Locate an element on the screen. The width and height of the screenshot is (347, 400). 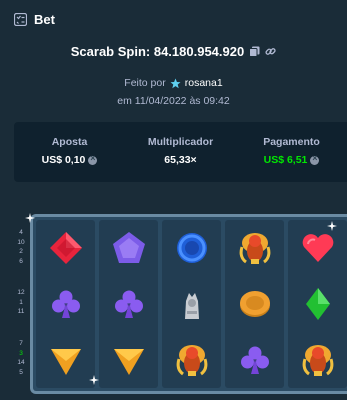
stat-multiplicador: Multiplicador 65,33× is located at coordinates (180, 152).